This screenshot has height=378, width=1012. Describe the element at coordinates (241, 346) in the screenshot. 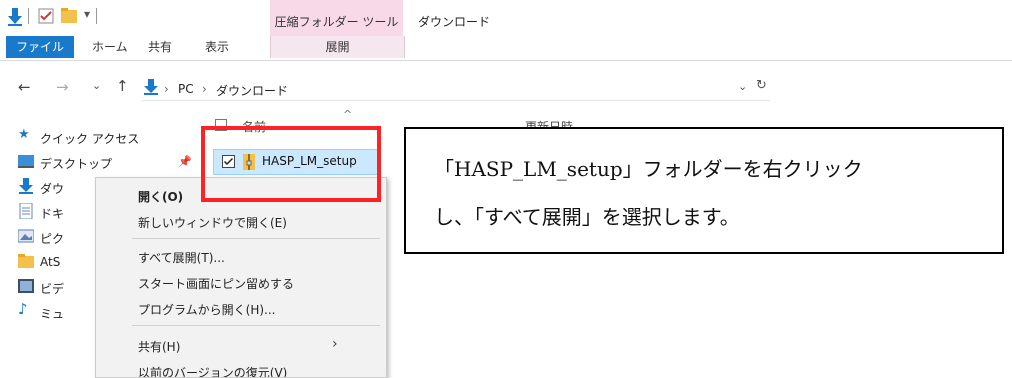

I see `context-menu-item-share: 共有(H) ›` at that location.